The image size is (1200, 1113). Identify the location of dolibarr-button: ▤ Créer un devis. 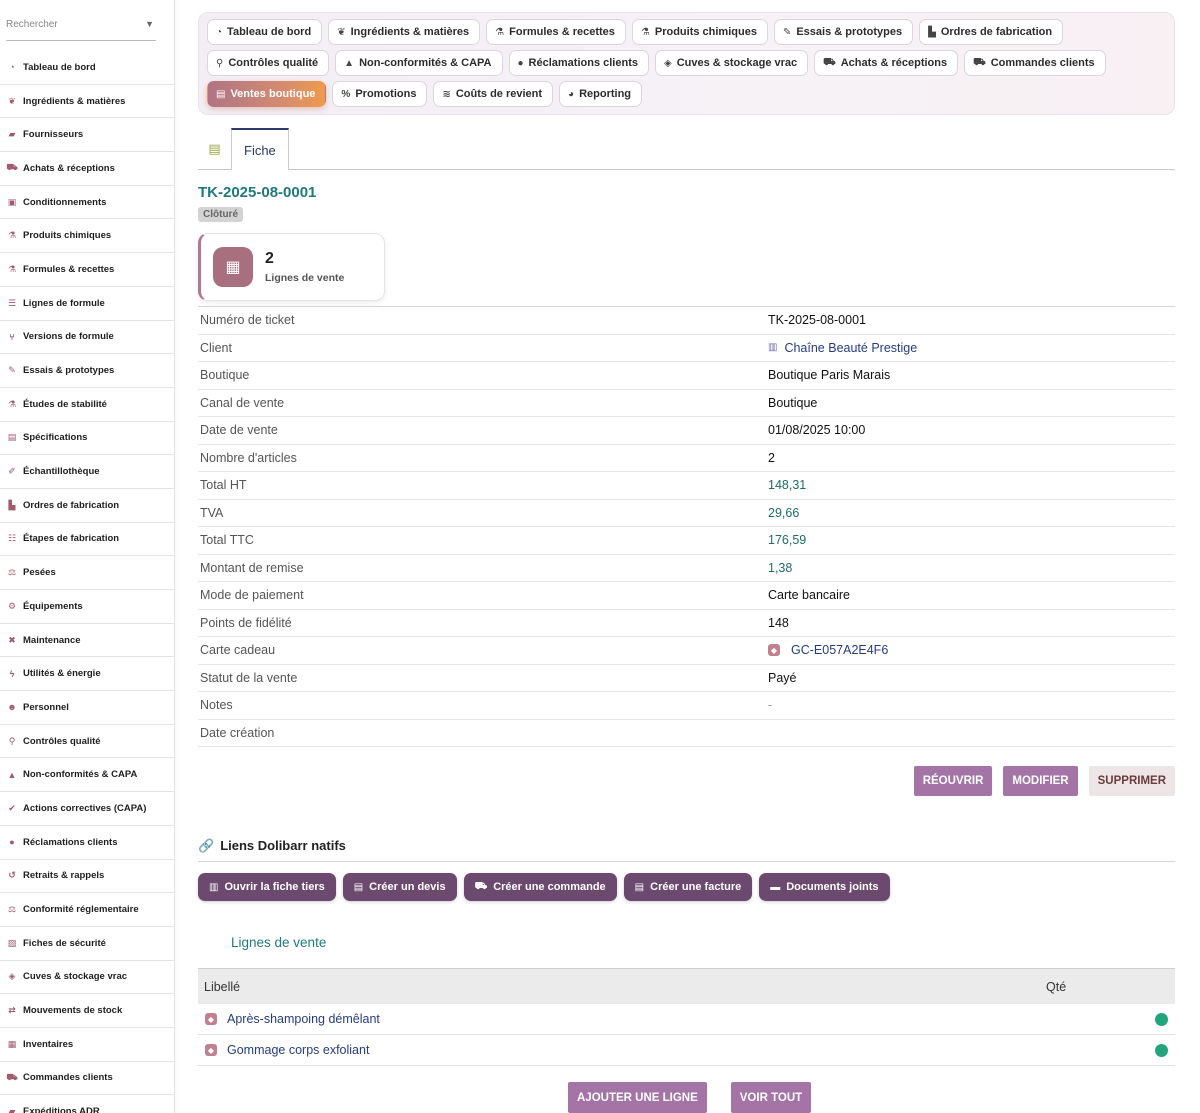
(399, 887).